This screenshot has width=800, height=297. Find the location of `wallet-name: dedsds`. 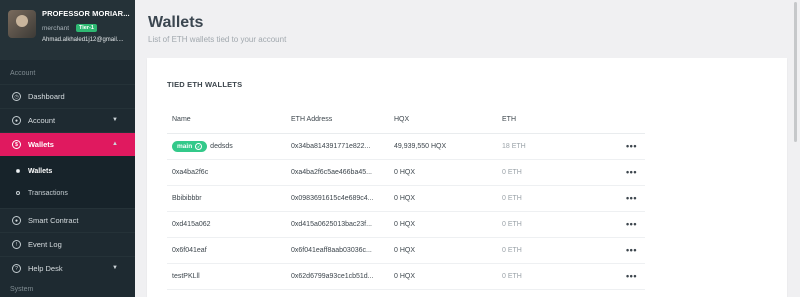

wallet-name: dedsds is located at coordinates (221, 146).